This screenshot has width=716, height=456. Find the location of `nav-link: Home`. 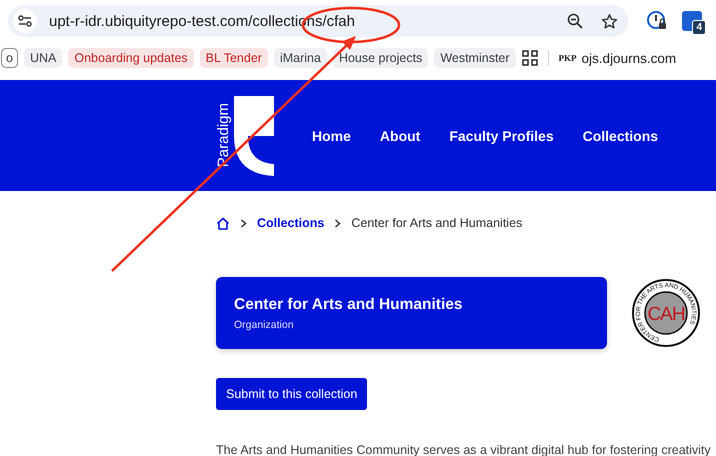

nav-link: Home is located at coordinates (331, 136).